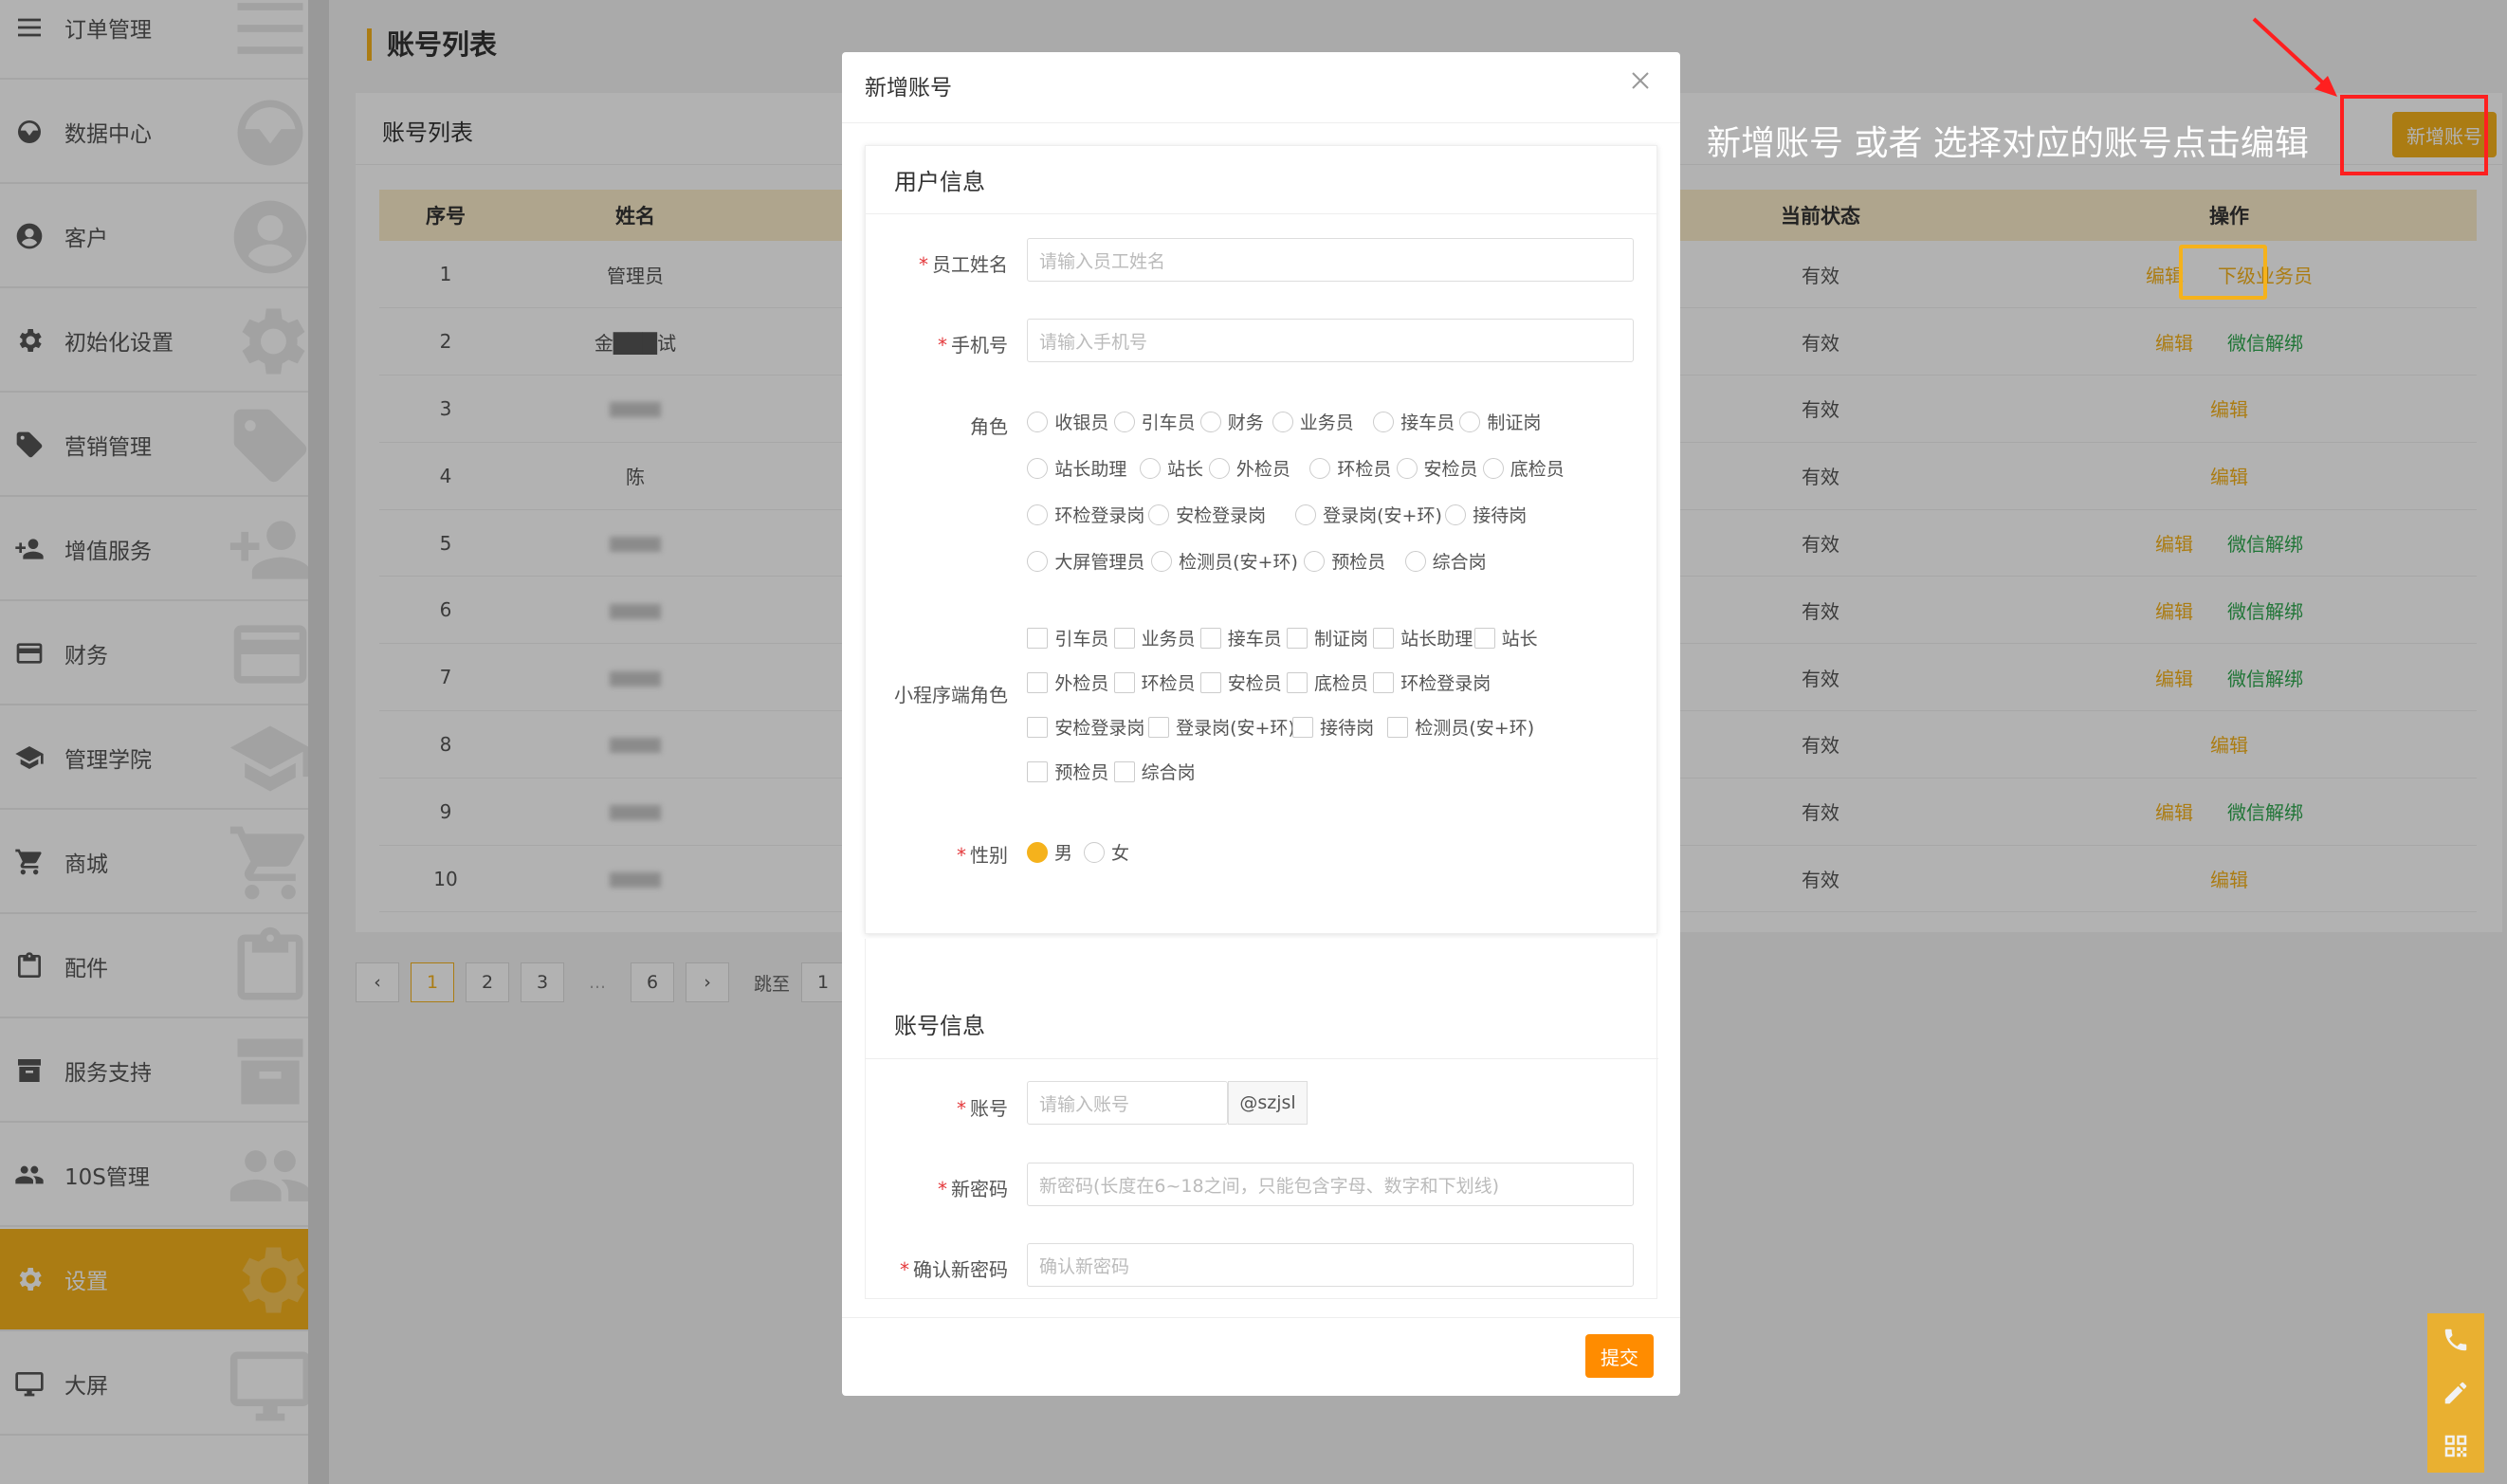  I want to click on gender-female-radio: 女, so click(1106, 852).